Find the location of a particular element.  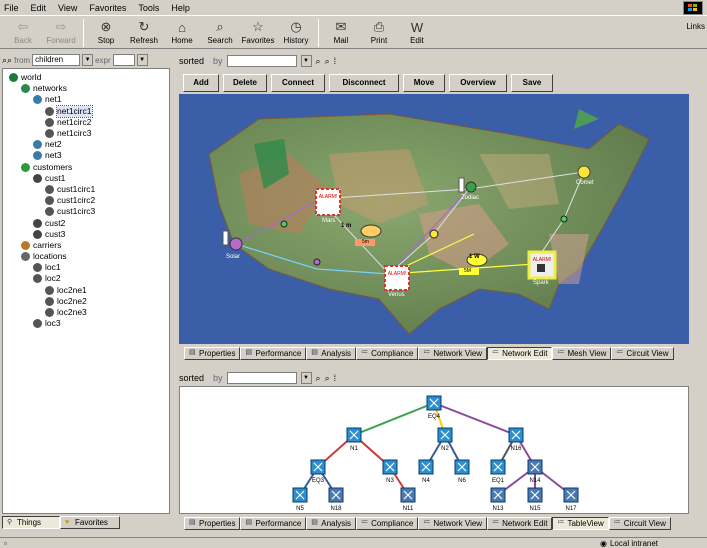

tree-item: net2 is located at coordinates (89, 144).